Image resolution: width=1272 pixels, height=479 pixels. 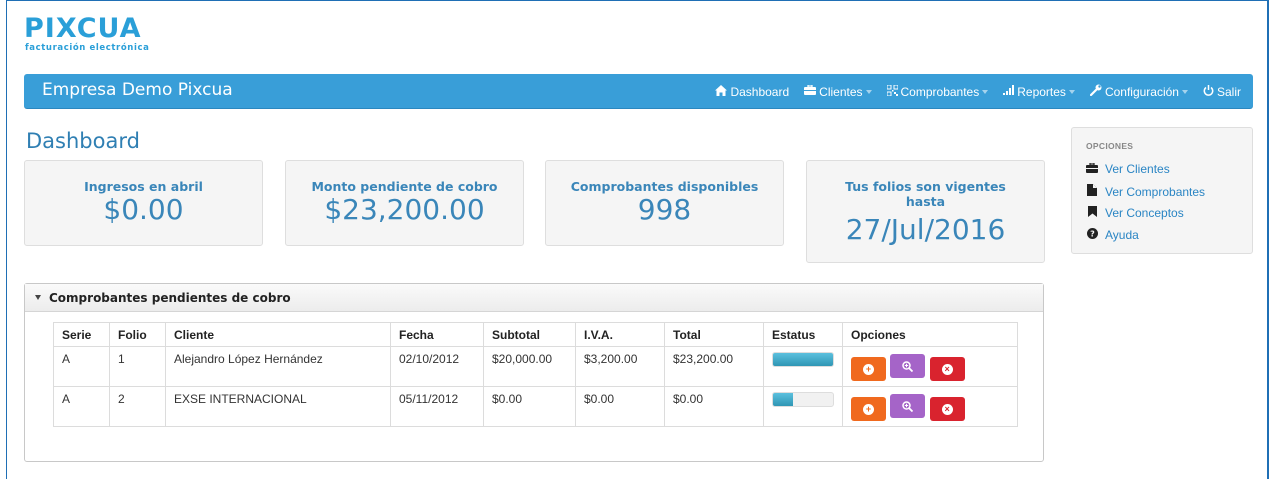 What do you see at coordinates (1144, 213) in the screenshot?
I see `sidebar-item-label: Ver Conceptos` at bounding box center [1144, 213].